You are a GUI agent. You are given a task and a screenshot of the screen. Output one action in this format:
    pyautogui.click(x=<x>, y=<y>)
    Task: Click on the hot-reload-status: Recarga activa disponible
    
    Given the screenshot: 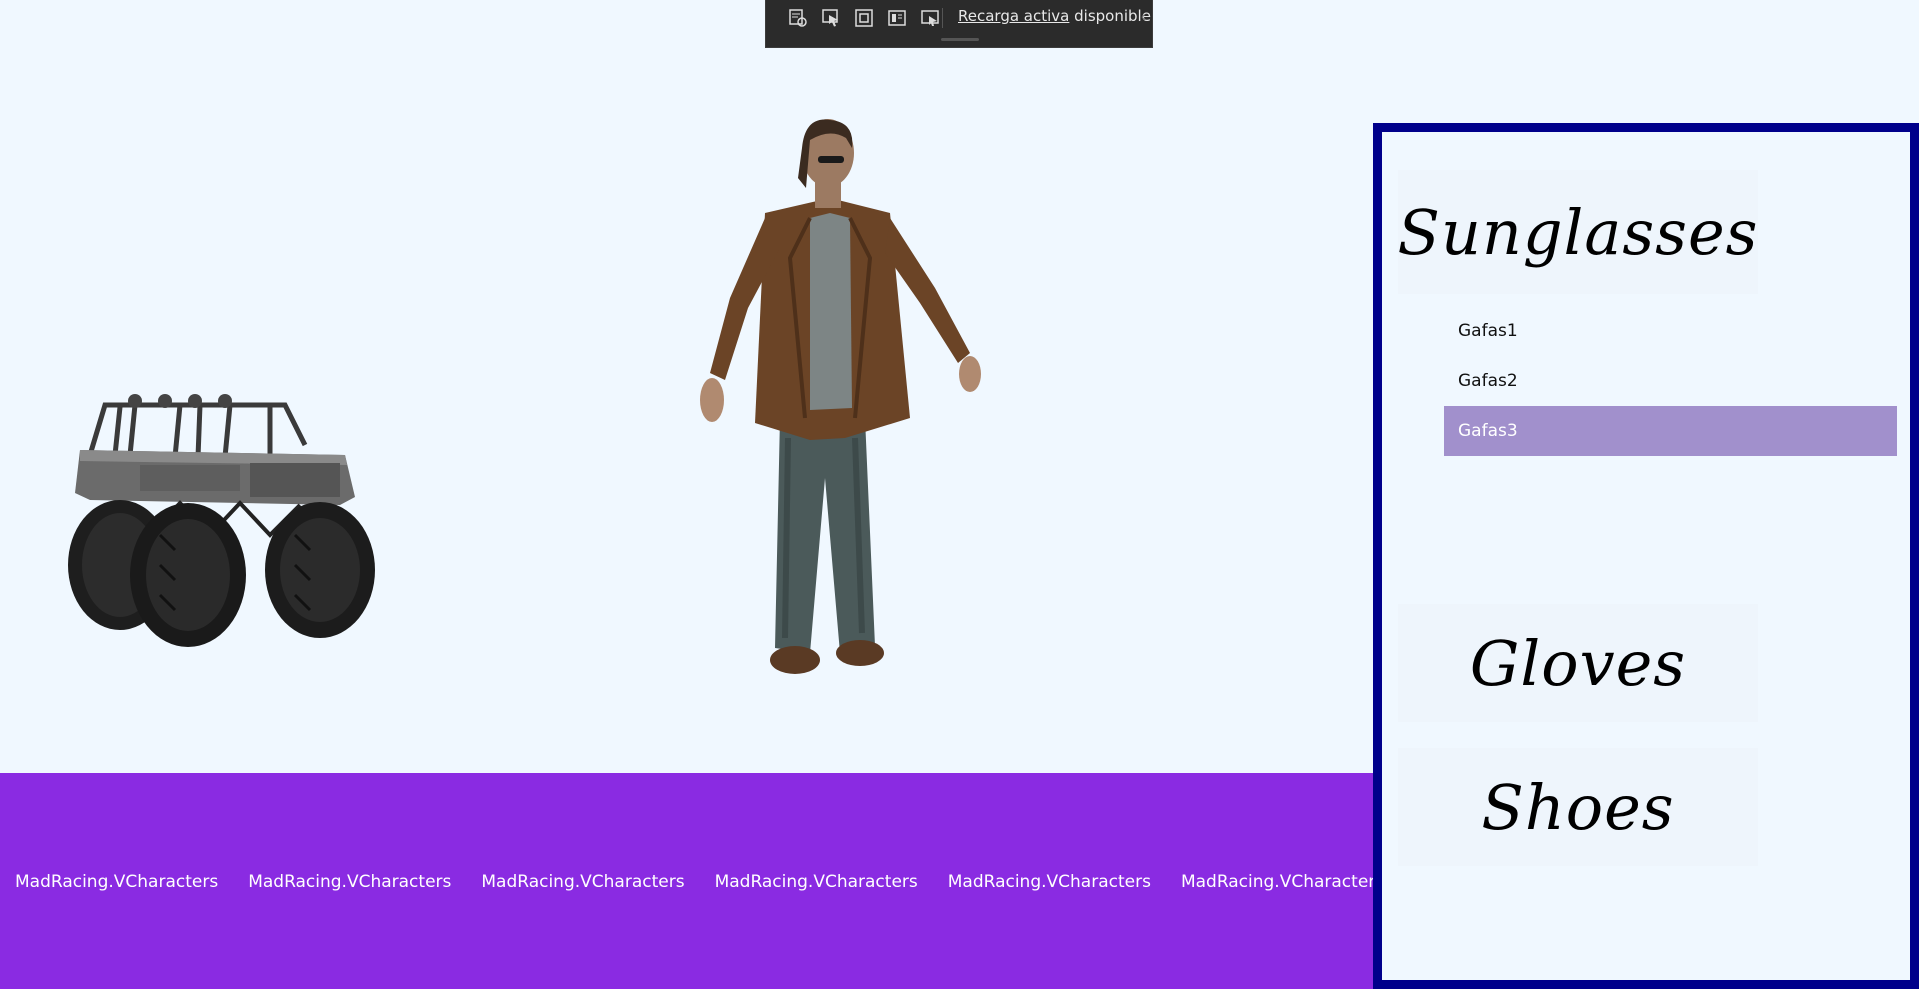 What is the action you would take?
    pyautogui.click(x=1054, y=16)
    